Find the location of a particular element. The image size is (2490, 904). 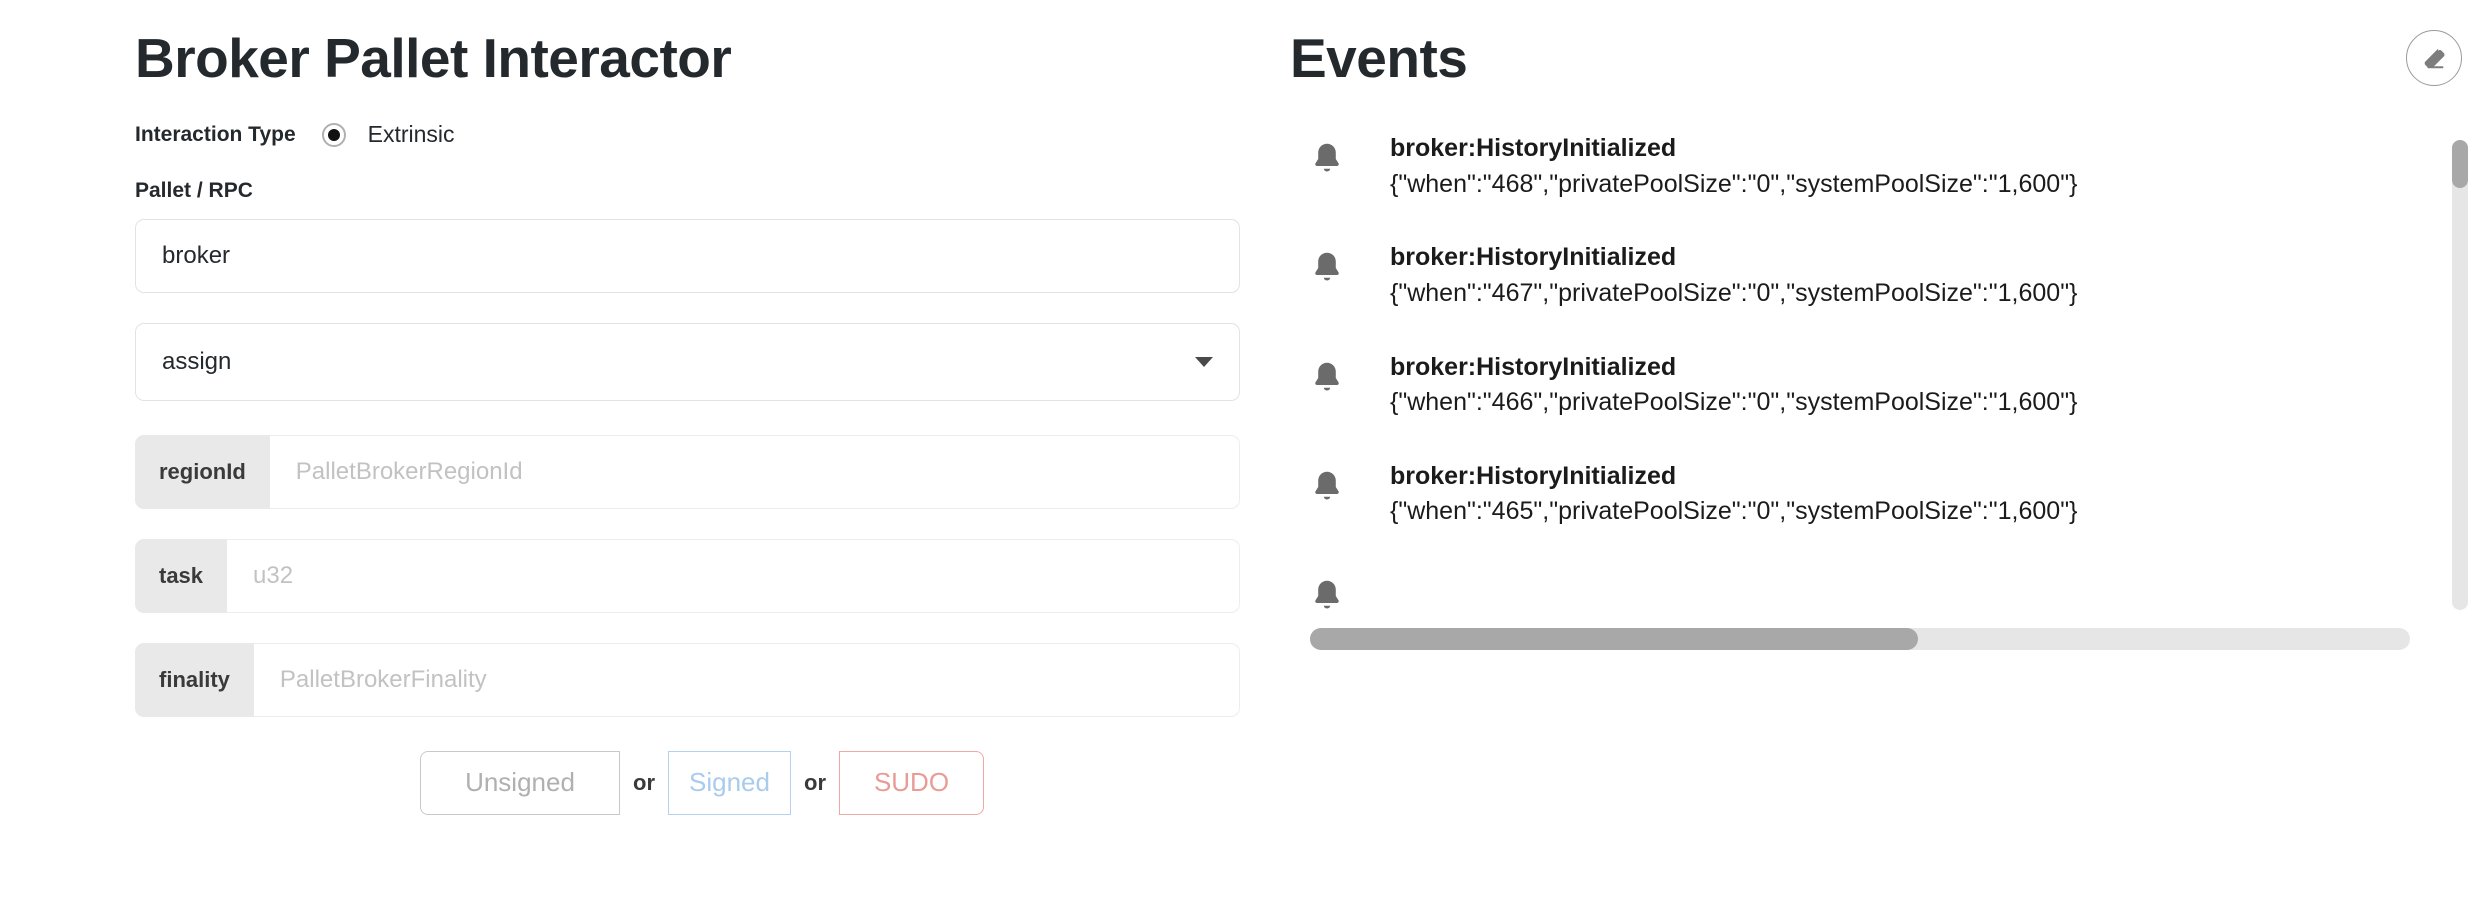

events-horizontal-scrollbar is located at coordinates (1860, 639).